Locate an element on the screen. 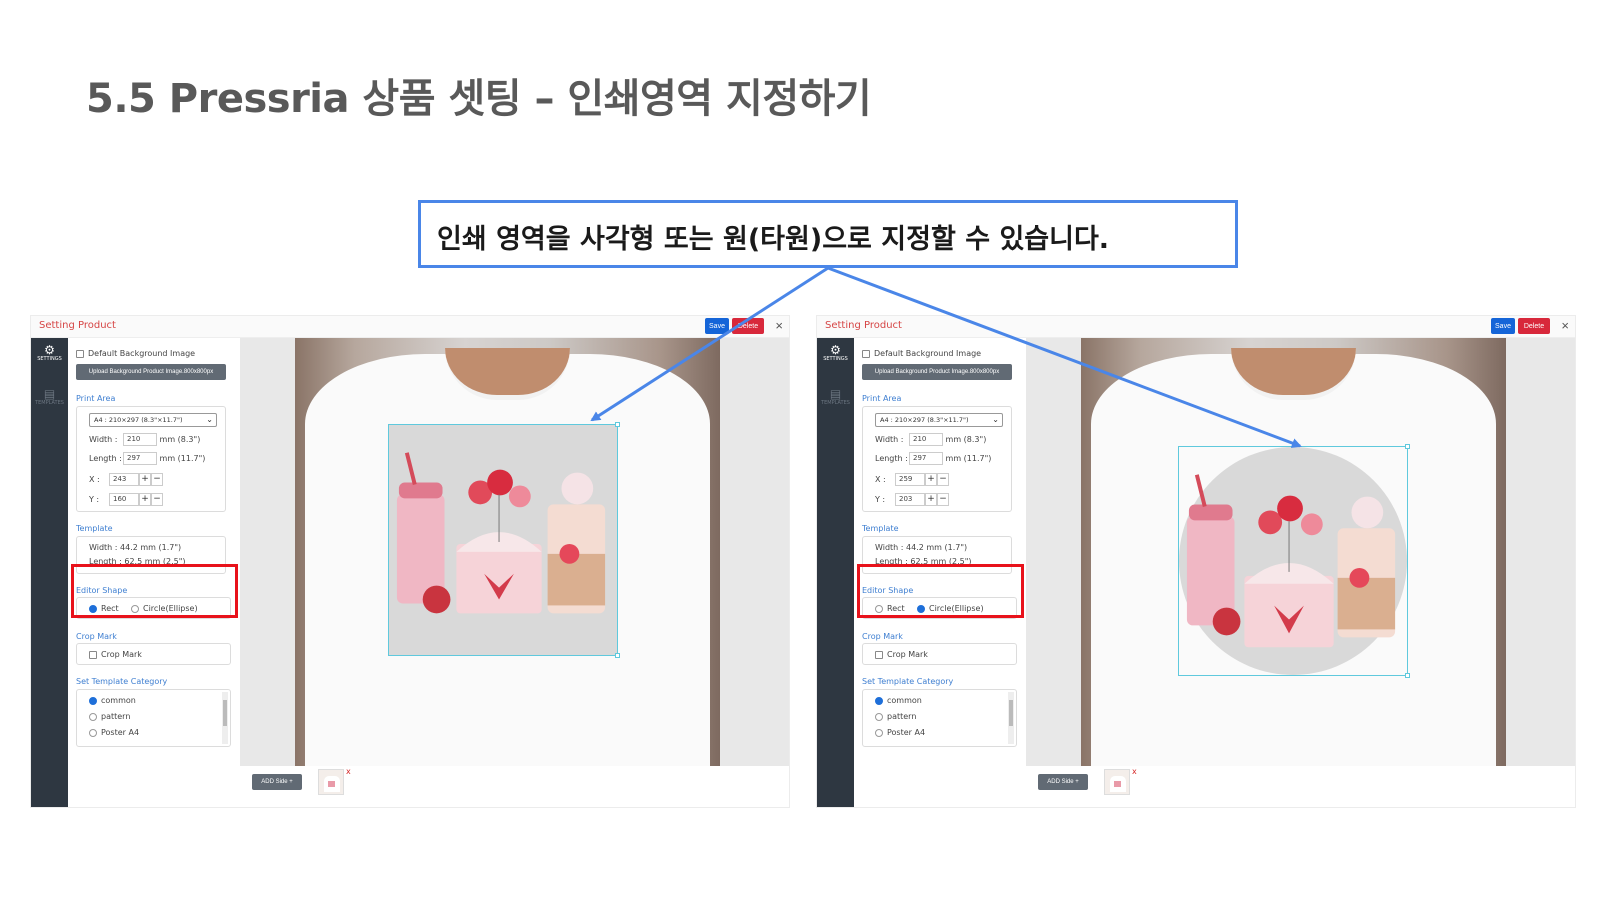 This screenshot has width=1600, height=900. design-artwork is located at coordinates (501, 533).